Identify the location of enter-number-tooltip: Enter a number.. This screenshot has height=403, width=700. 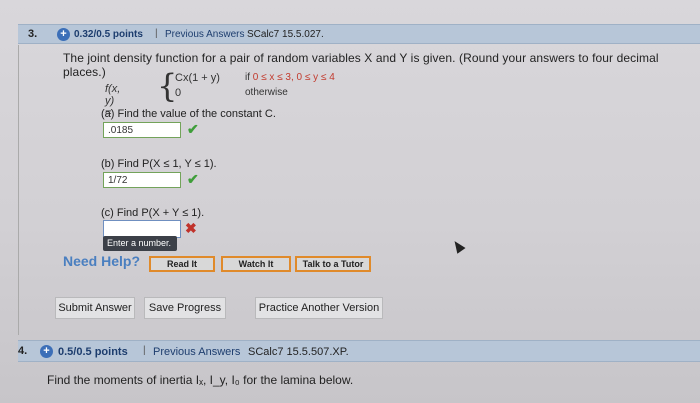
(140, 243).